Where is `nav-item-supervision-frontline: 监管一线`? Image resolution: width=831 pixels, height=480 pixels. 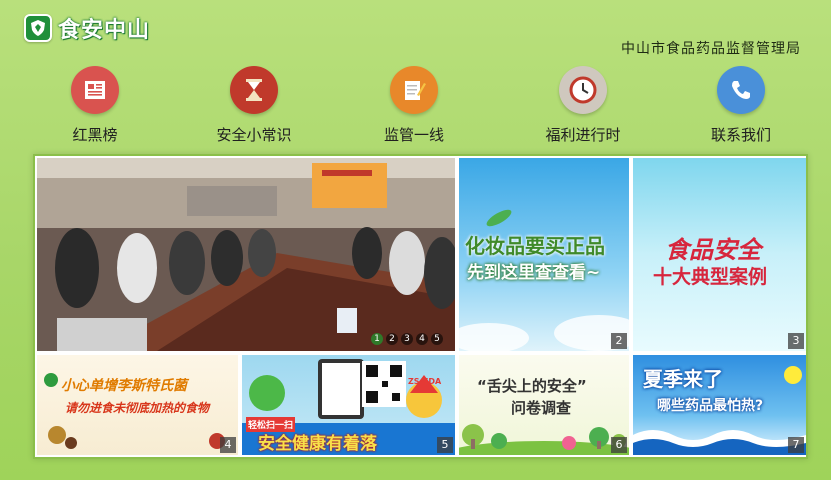
nav-item-supervision-frontline: 监管一线 is located at coordinates (414, 105).